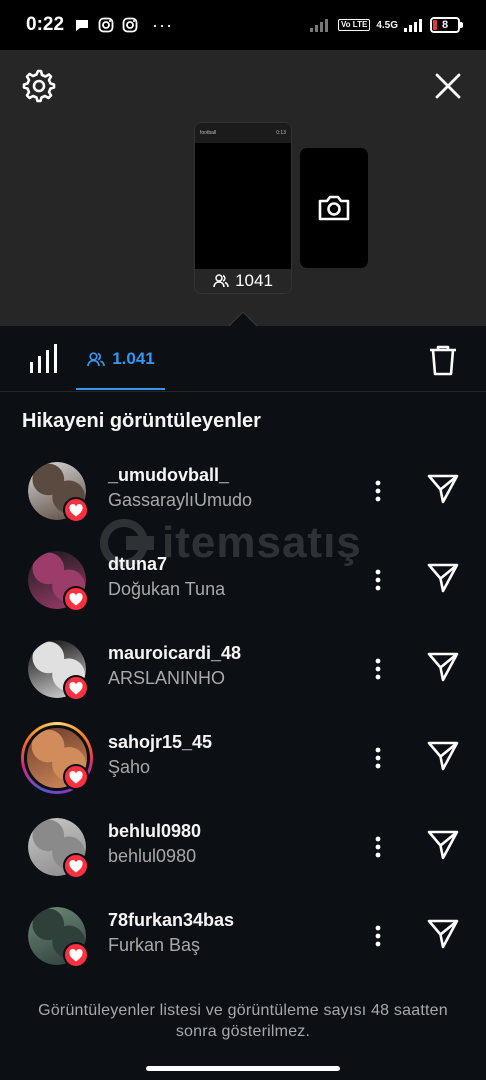 The height and width of the screenshot is (1080, 486). Describe the element at coordinates (171, 920) in the screenshot. I see `viewer-username: 78furkan34bas` at that location.